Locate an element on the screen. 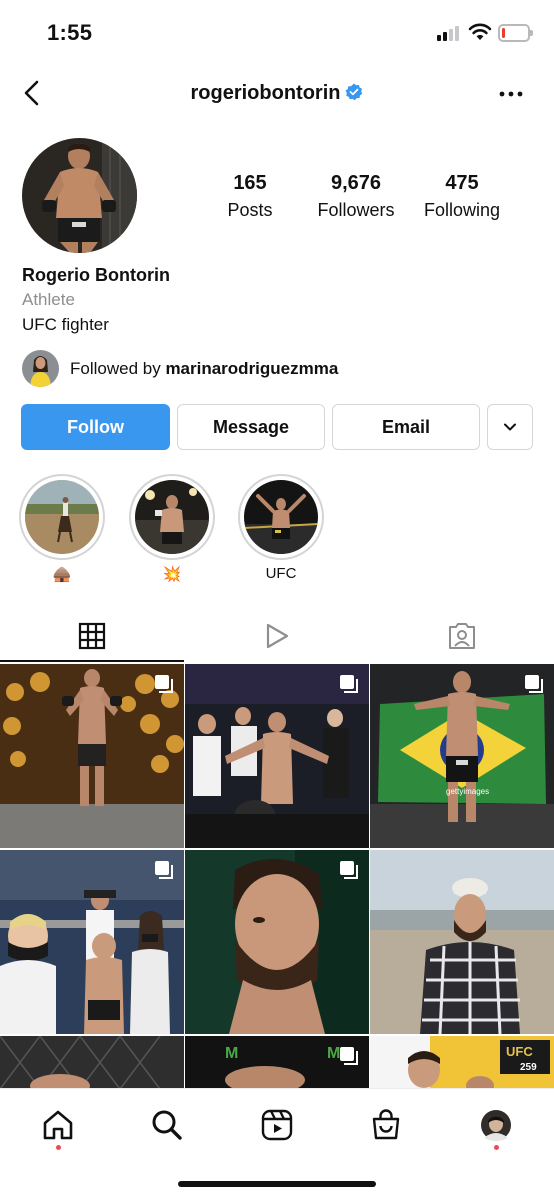 This screenshot has height=1200, width=554. username: rogeriobontorin is located at coordinates (265, 93).